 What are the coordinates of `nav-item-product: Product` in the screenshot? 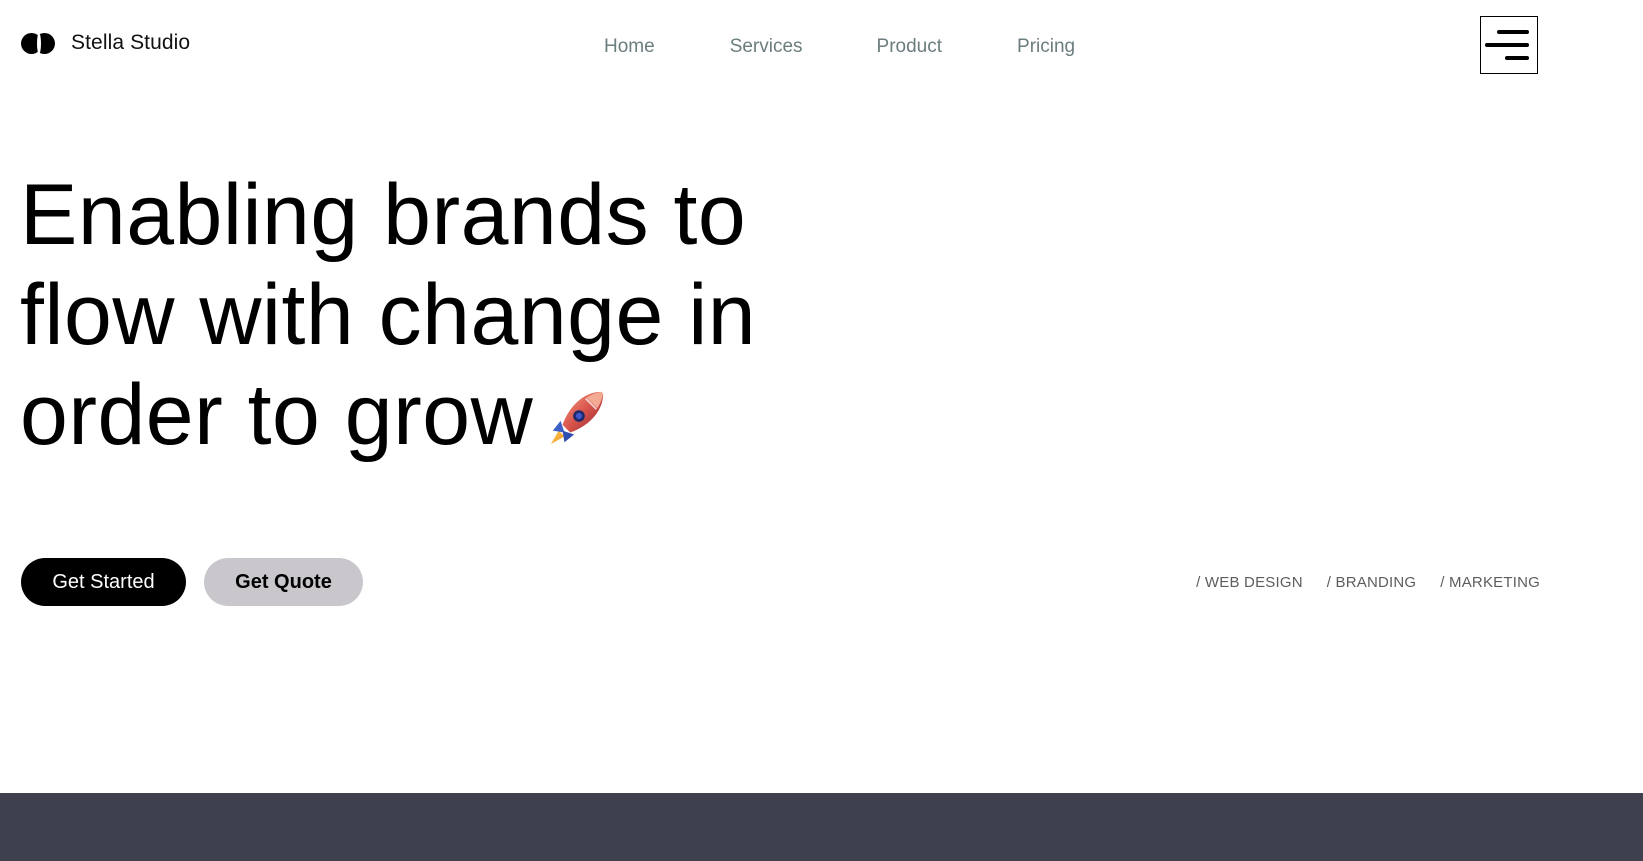 It's located at (909, 47).